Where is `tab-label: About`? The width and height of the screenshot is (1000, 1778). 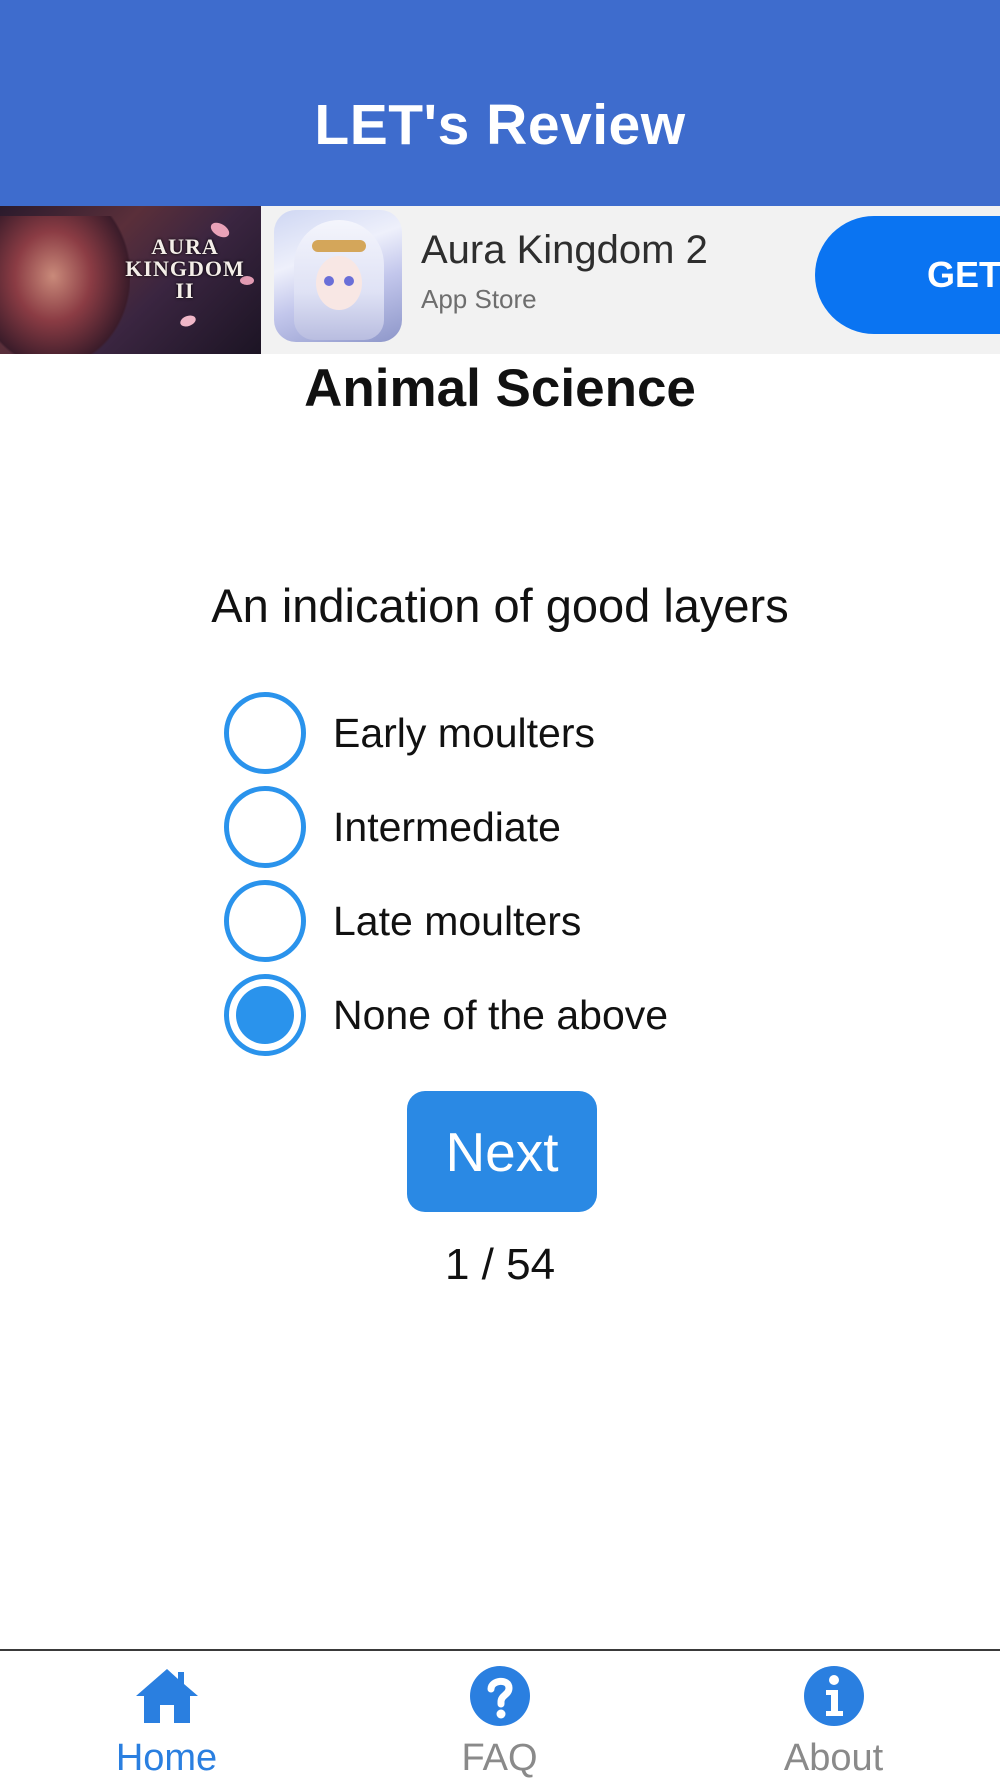
tab-label: About is located at coordinates (833, 1757).